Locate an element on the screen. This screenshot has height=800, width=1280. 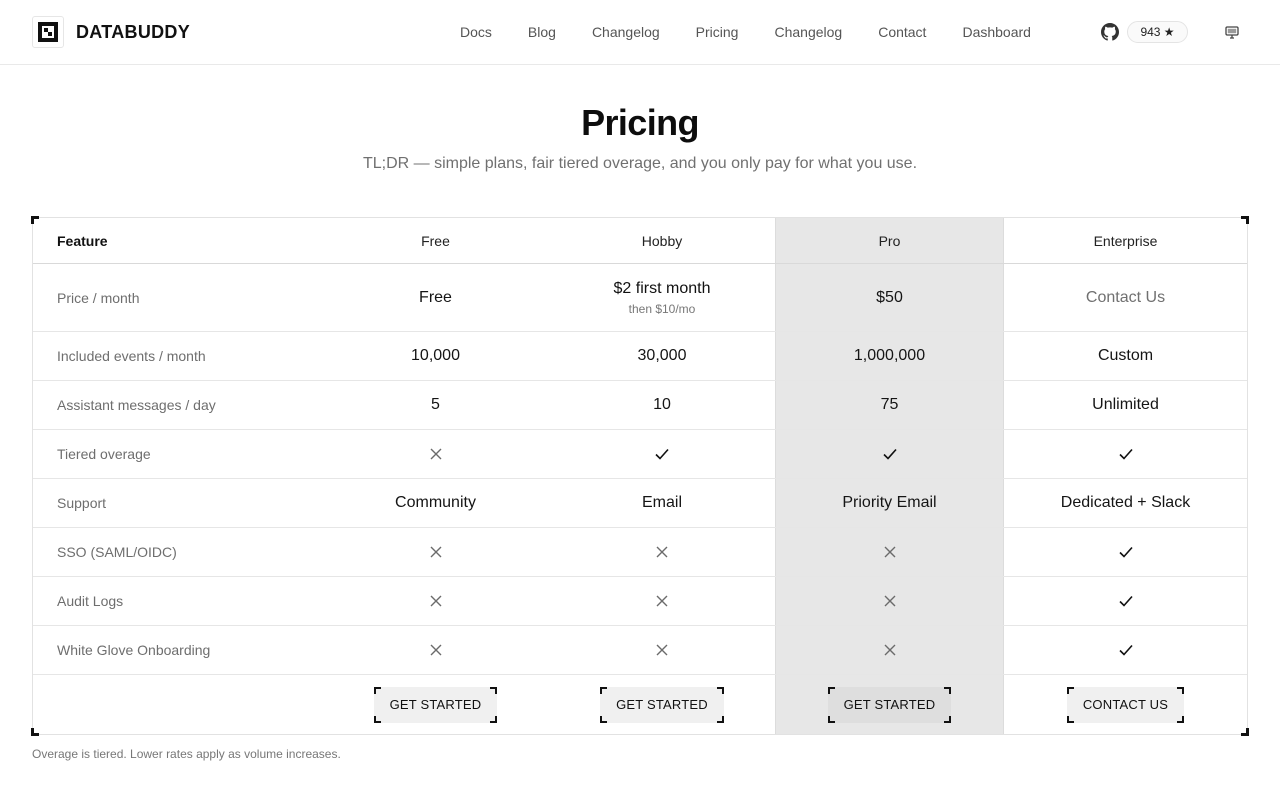
nav-contact: Contact is located at coordinates (902, 32).